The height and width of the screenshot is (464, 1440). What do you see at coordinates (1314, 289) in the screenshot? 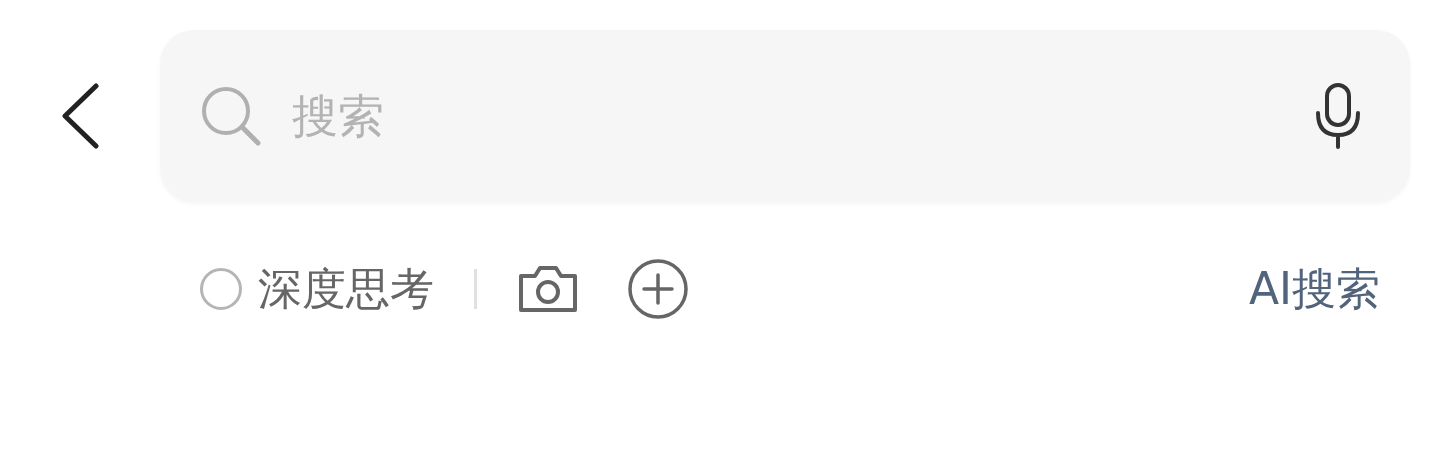
I see `ai-search-button: AI搜索` at bounding box center [1314, 289].